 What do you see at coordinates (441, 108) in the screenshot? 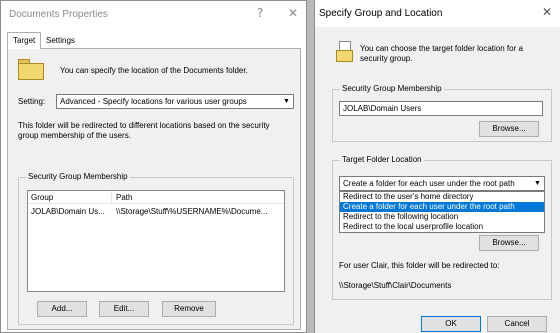
I see `security-group-field: JOLAB\Domain Users` at bounding box center [441, 108].